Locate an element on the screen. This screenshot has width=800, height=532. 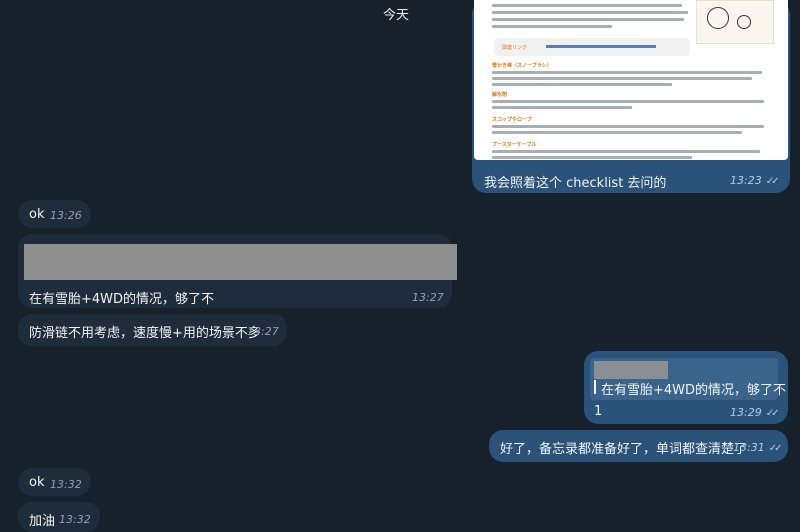
time-text: 13:29 is located at coordinates (746, 412).